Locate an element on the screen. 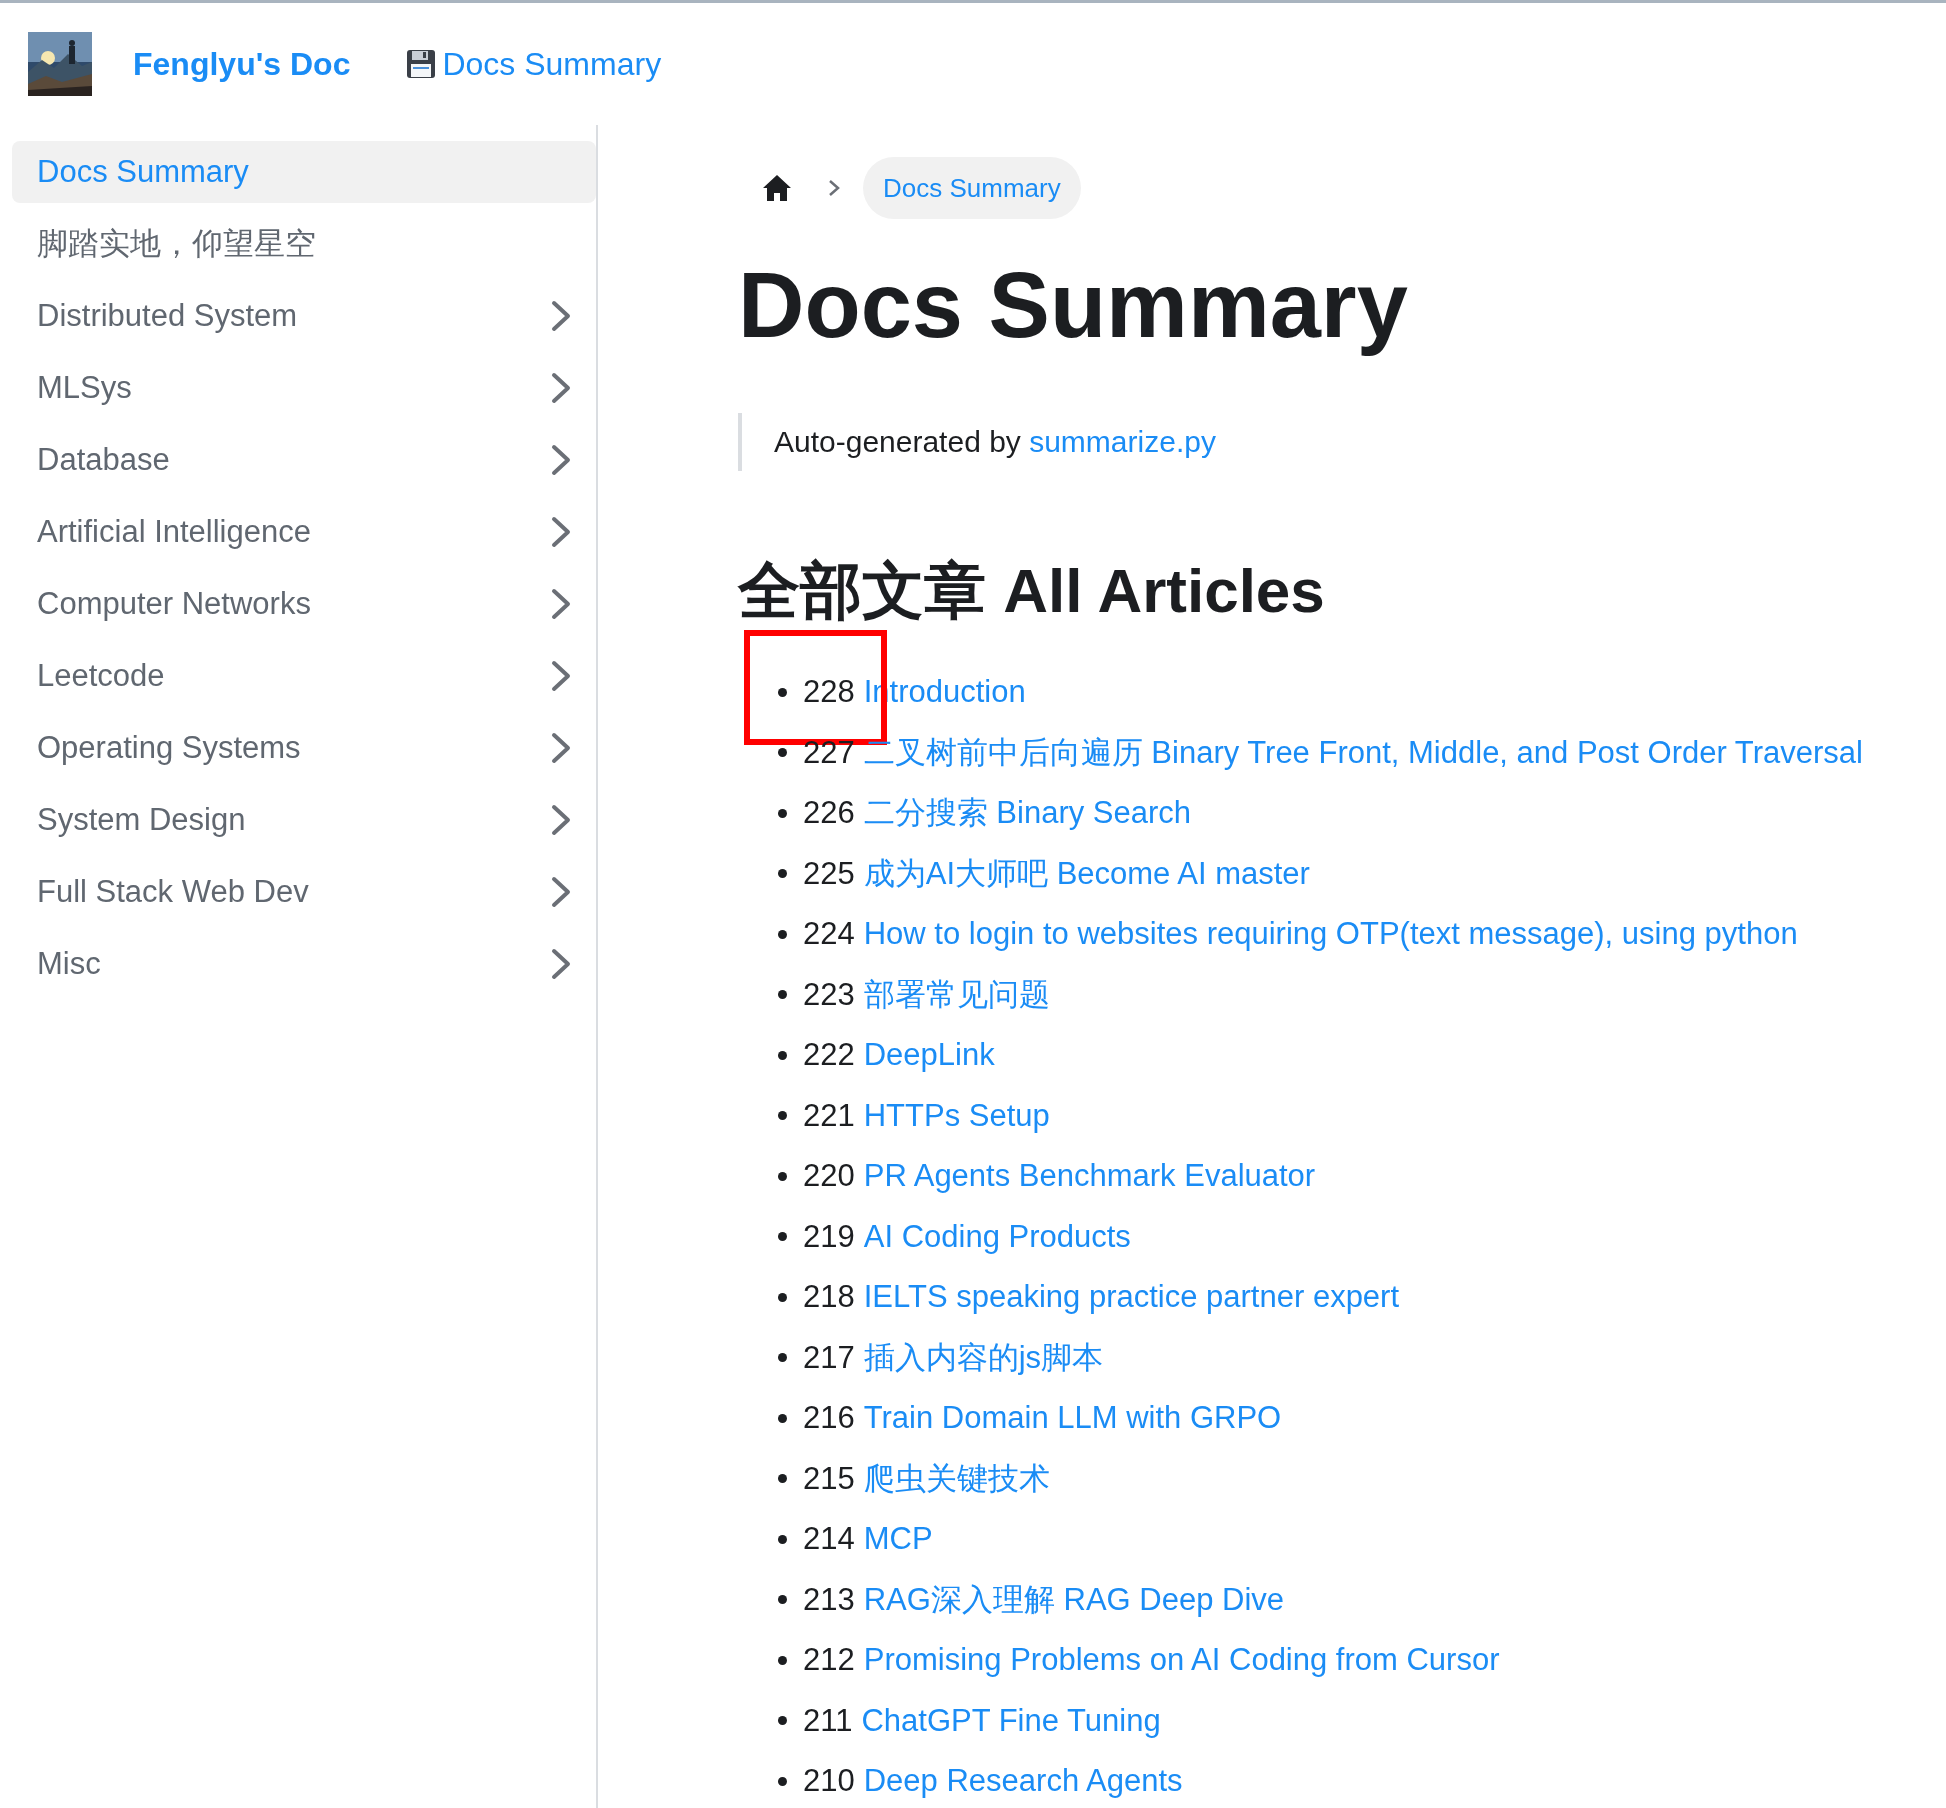 Image resolution: width=1946 pixels, height=1808 pixels. section-title: 全部文章 All Articles is located at coordinates (1032, 590).